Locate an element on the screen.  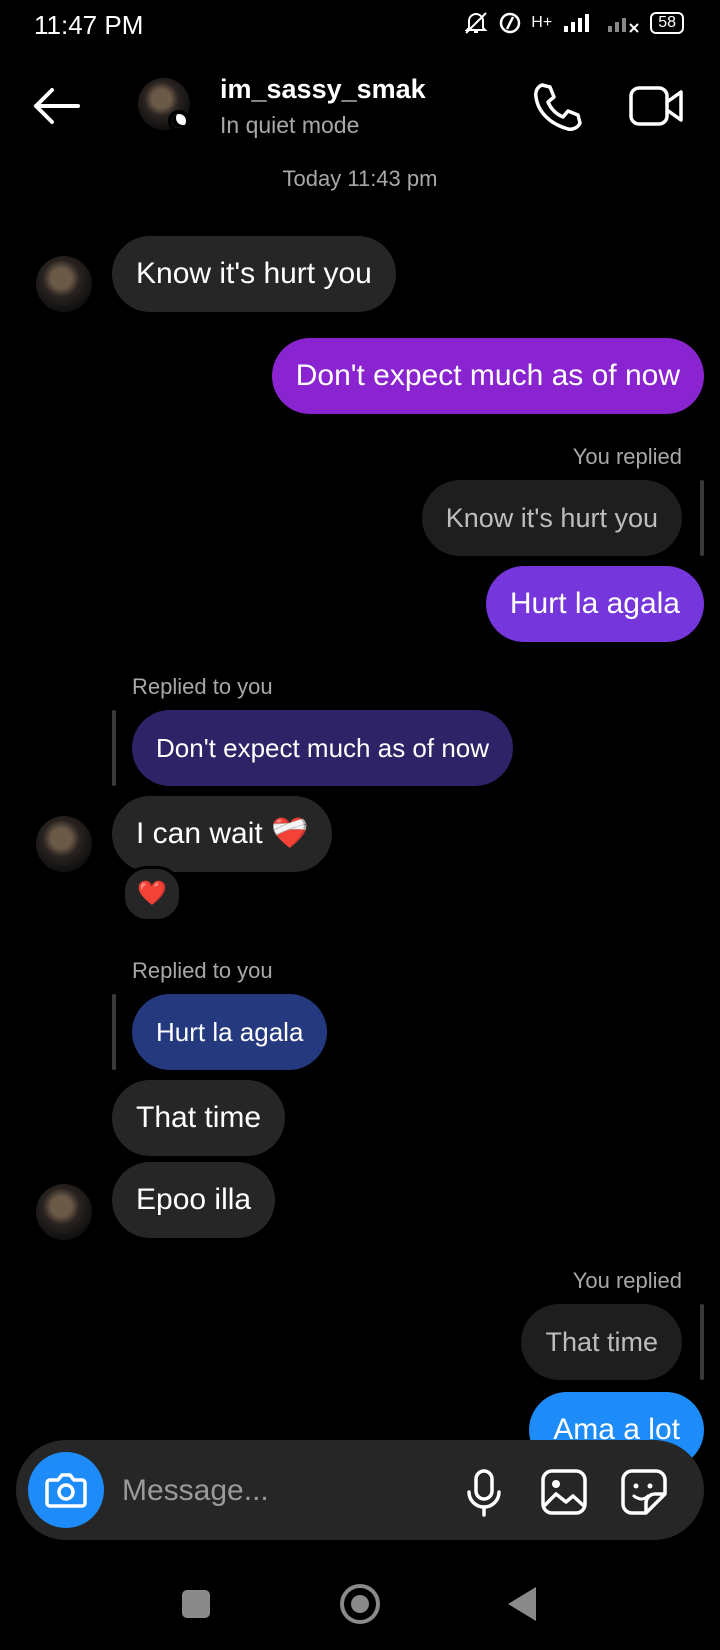
video-camera-icon is located at coordinates (656, 106).